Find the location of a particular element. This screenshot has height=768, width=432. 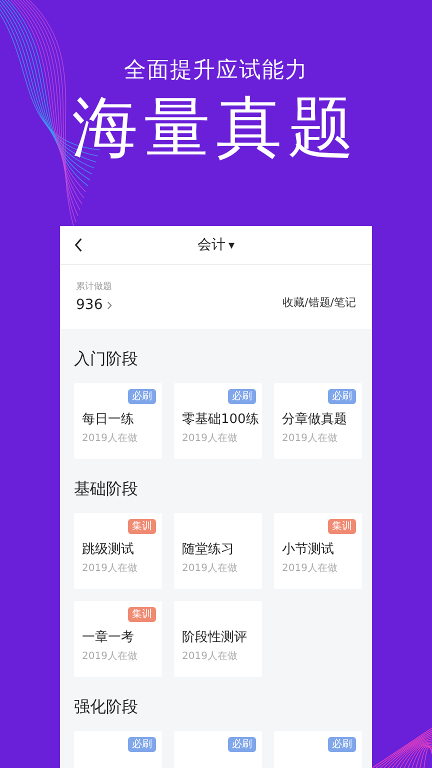

card-title: 跳级测试 is located at coordinates (108, 550).